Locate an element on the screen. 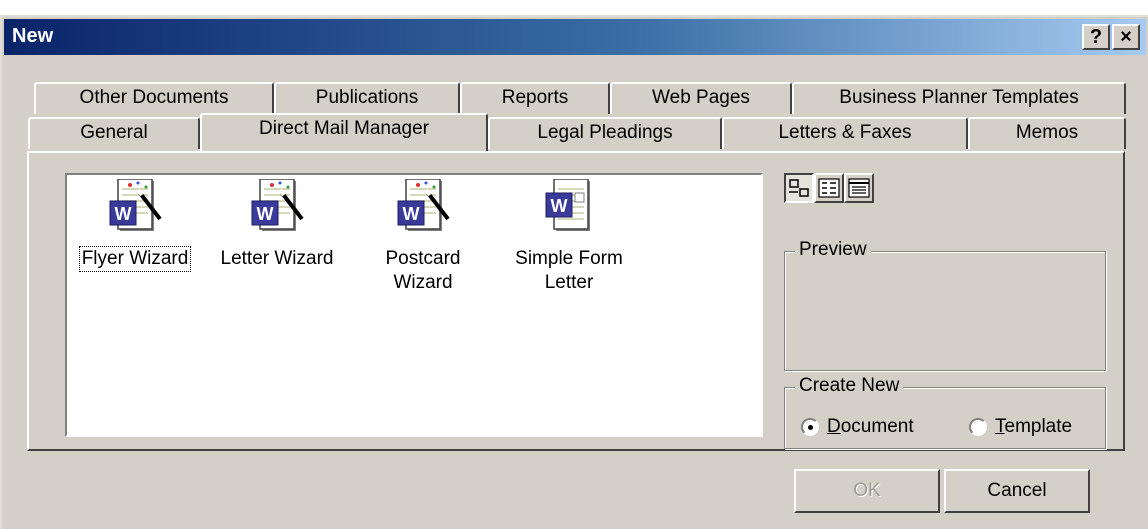  close-button: × is located at coordinates (1126, 37).